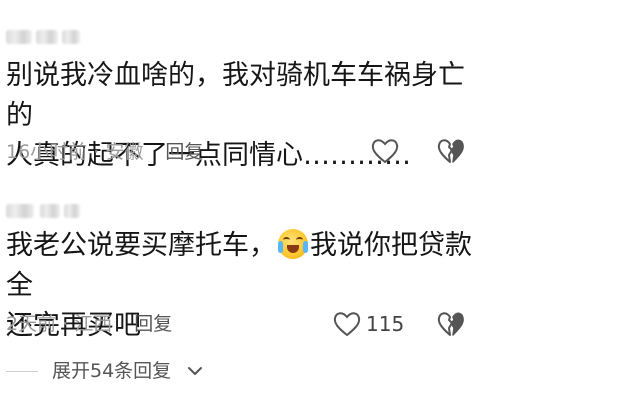 Image resolution: width=640 pixels, height=404 pixels. What do you see at coordinates (93, 324) in the screenshot?
I see `comment-location: 江西` at bounding box center [93, 324].